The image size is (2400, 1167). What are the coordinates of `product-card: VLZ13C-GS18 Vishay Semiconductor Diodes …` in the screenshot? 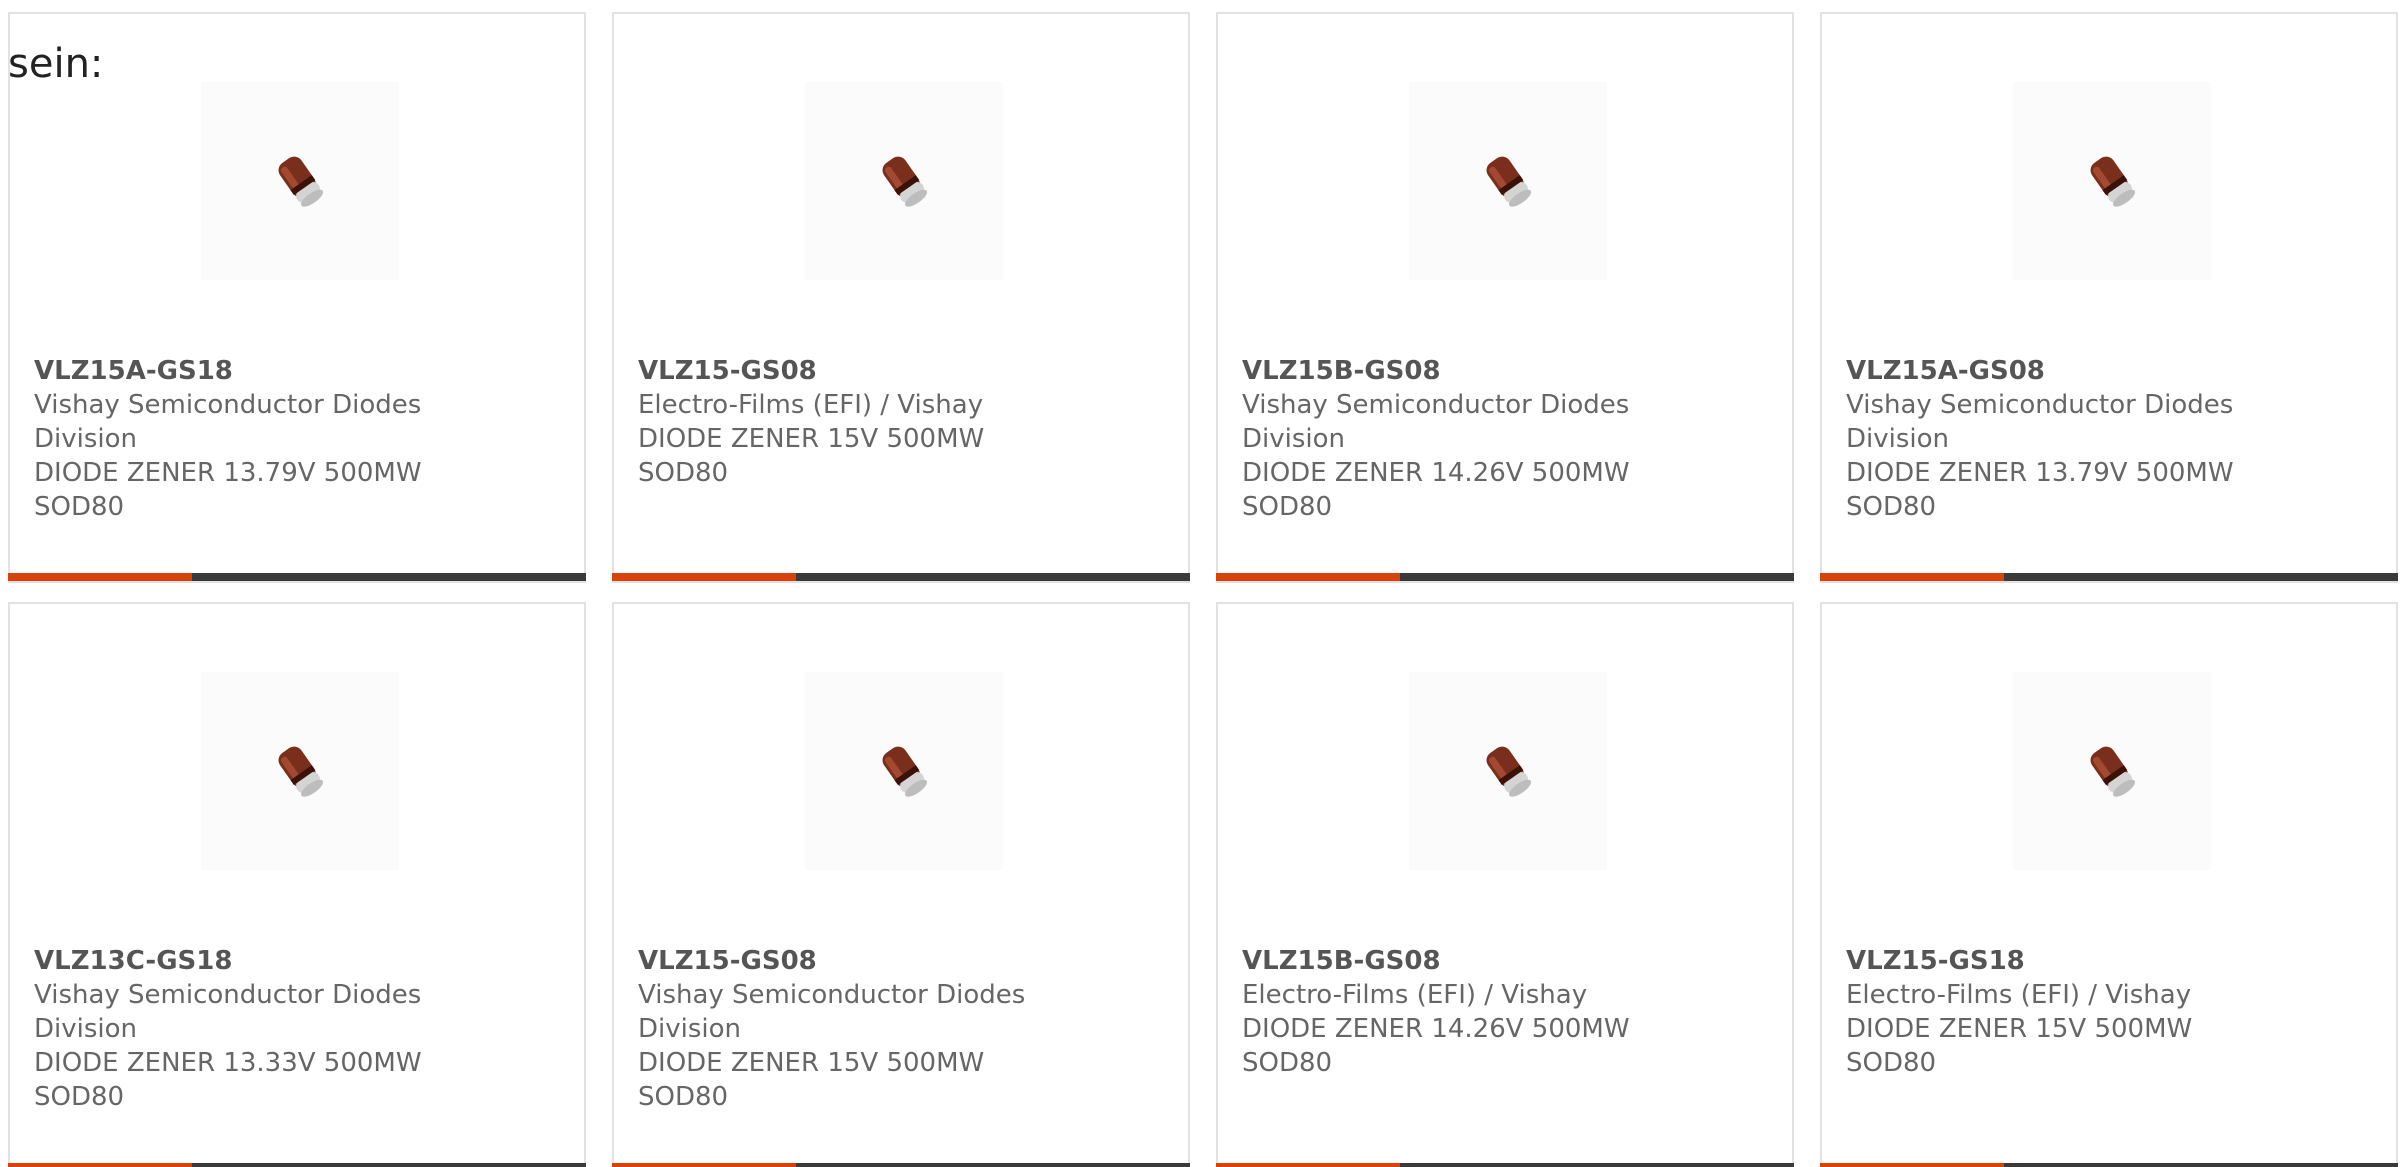 It's located at (297, 884).